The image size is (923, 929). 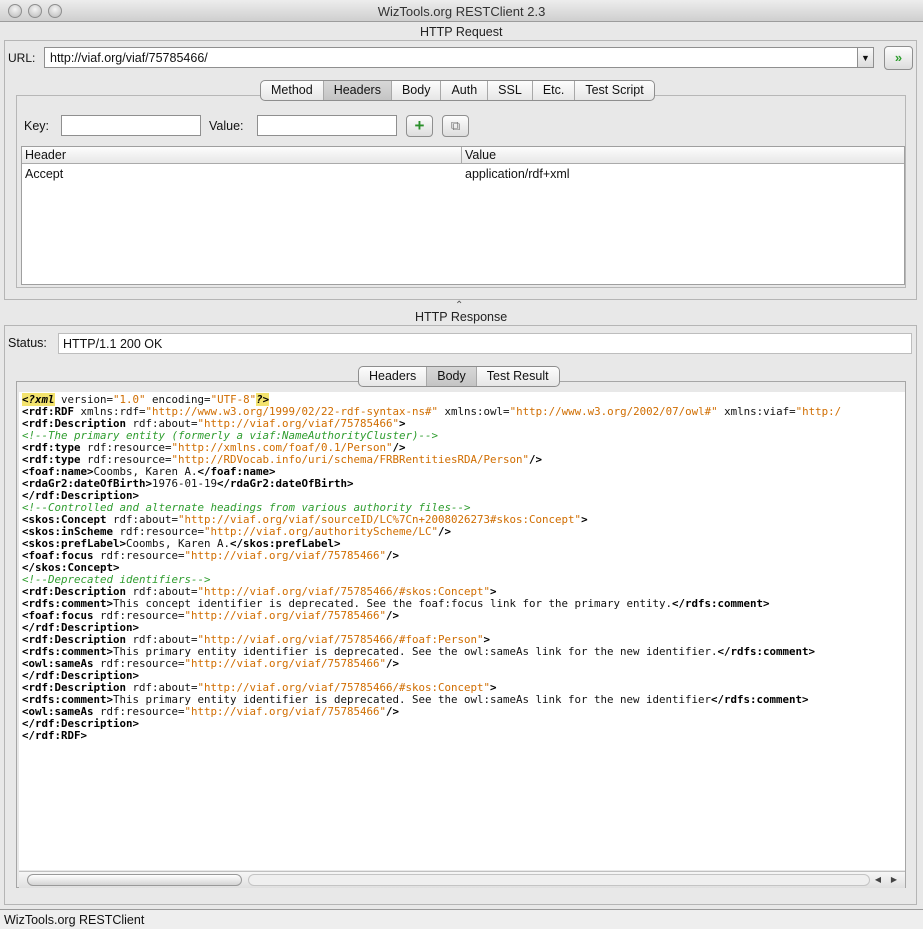 What do you see at coordinates (683, 174) in the screenshot?
I see `table-cell-value: application/rdf+xml` at bounding box center [683, 174].